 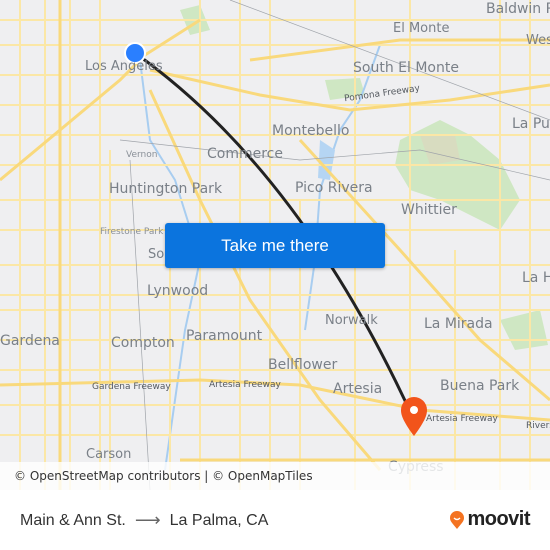 I want to click on map-label-city: Norwalk, so click(x=351, y=320).